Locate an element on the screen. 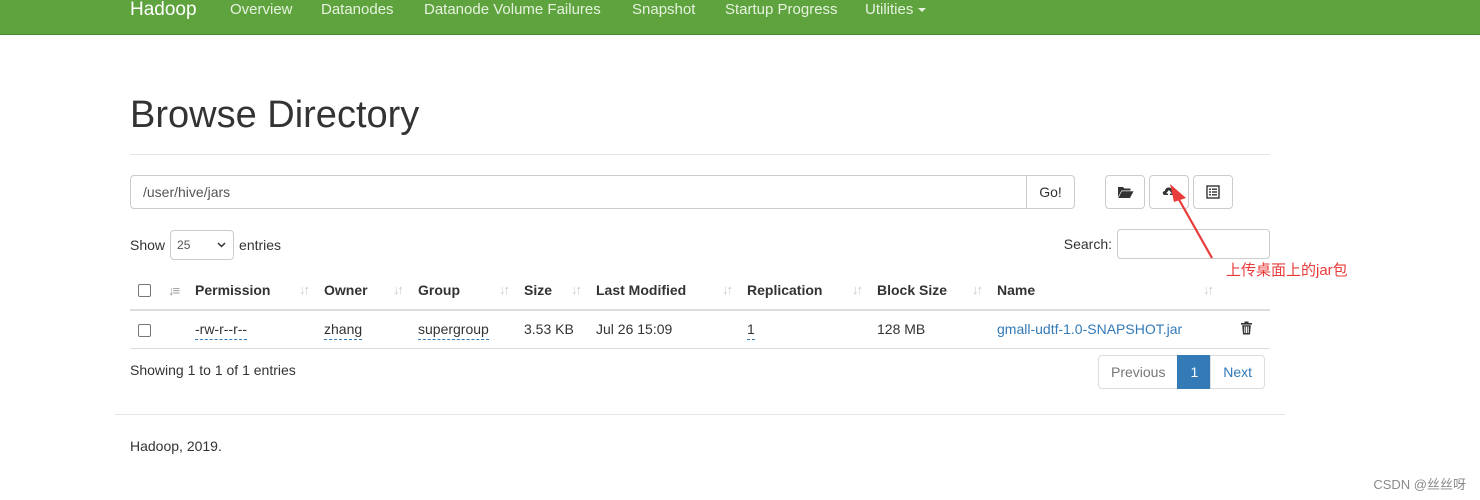 The width and height of the screenshot is (1480, 500). column-size-label: Size is located at coordinates (538, 289).